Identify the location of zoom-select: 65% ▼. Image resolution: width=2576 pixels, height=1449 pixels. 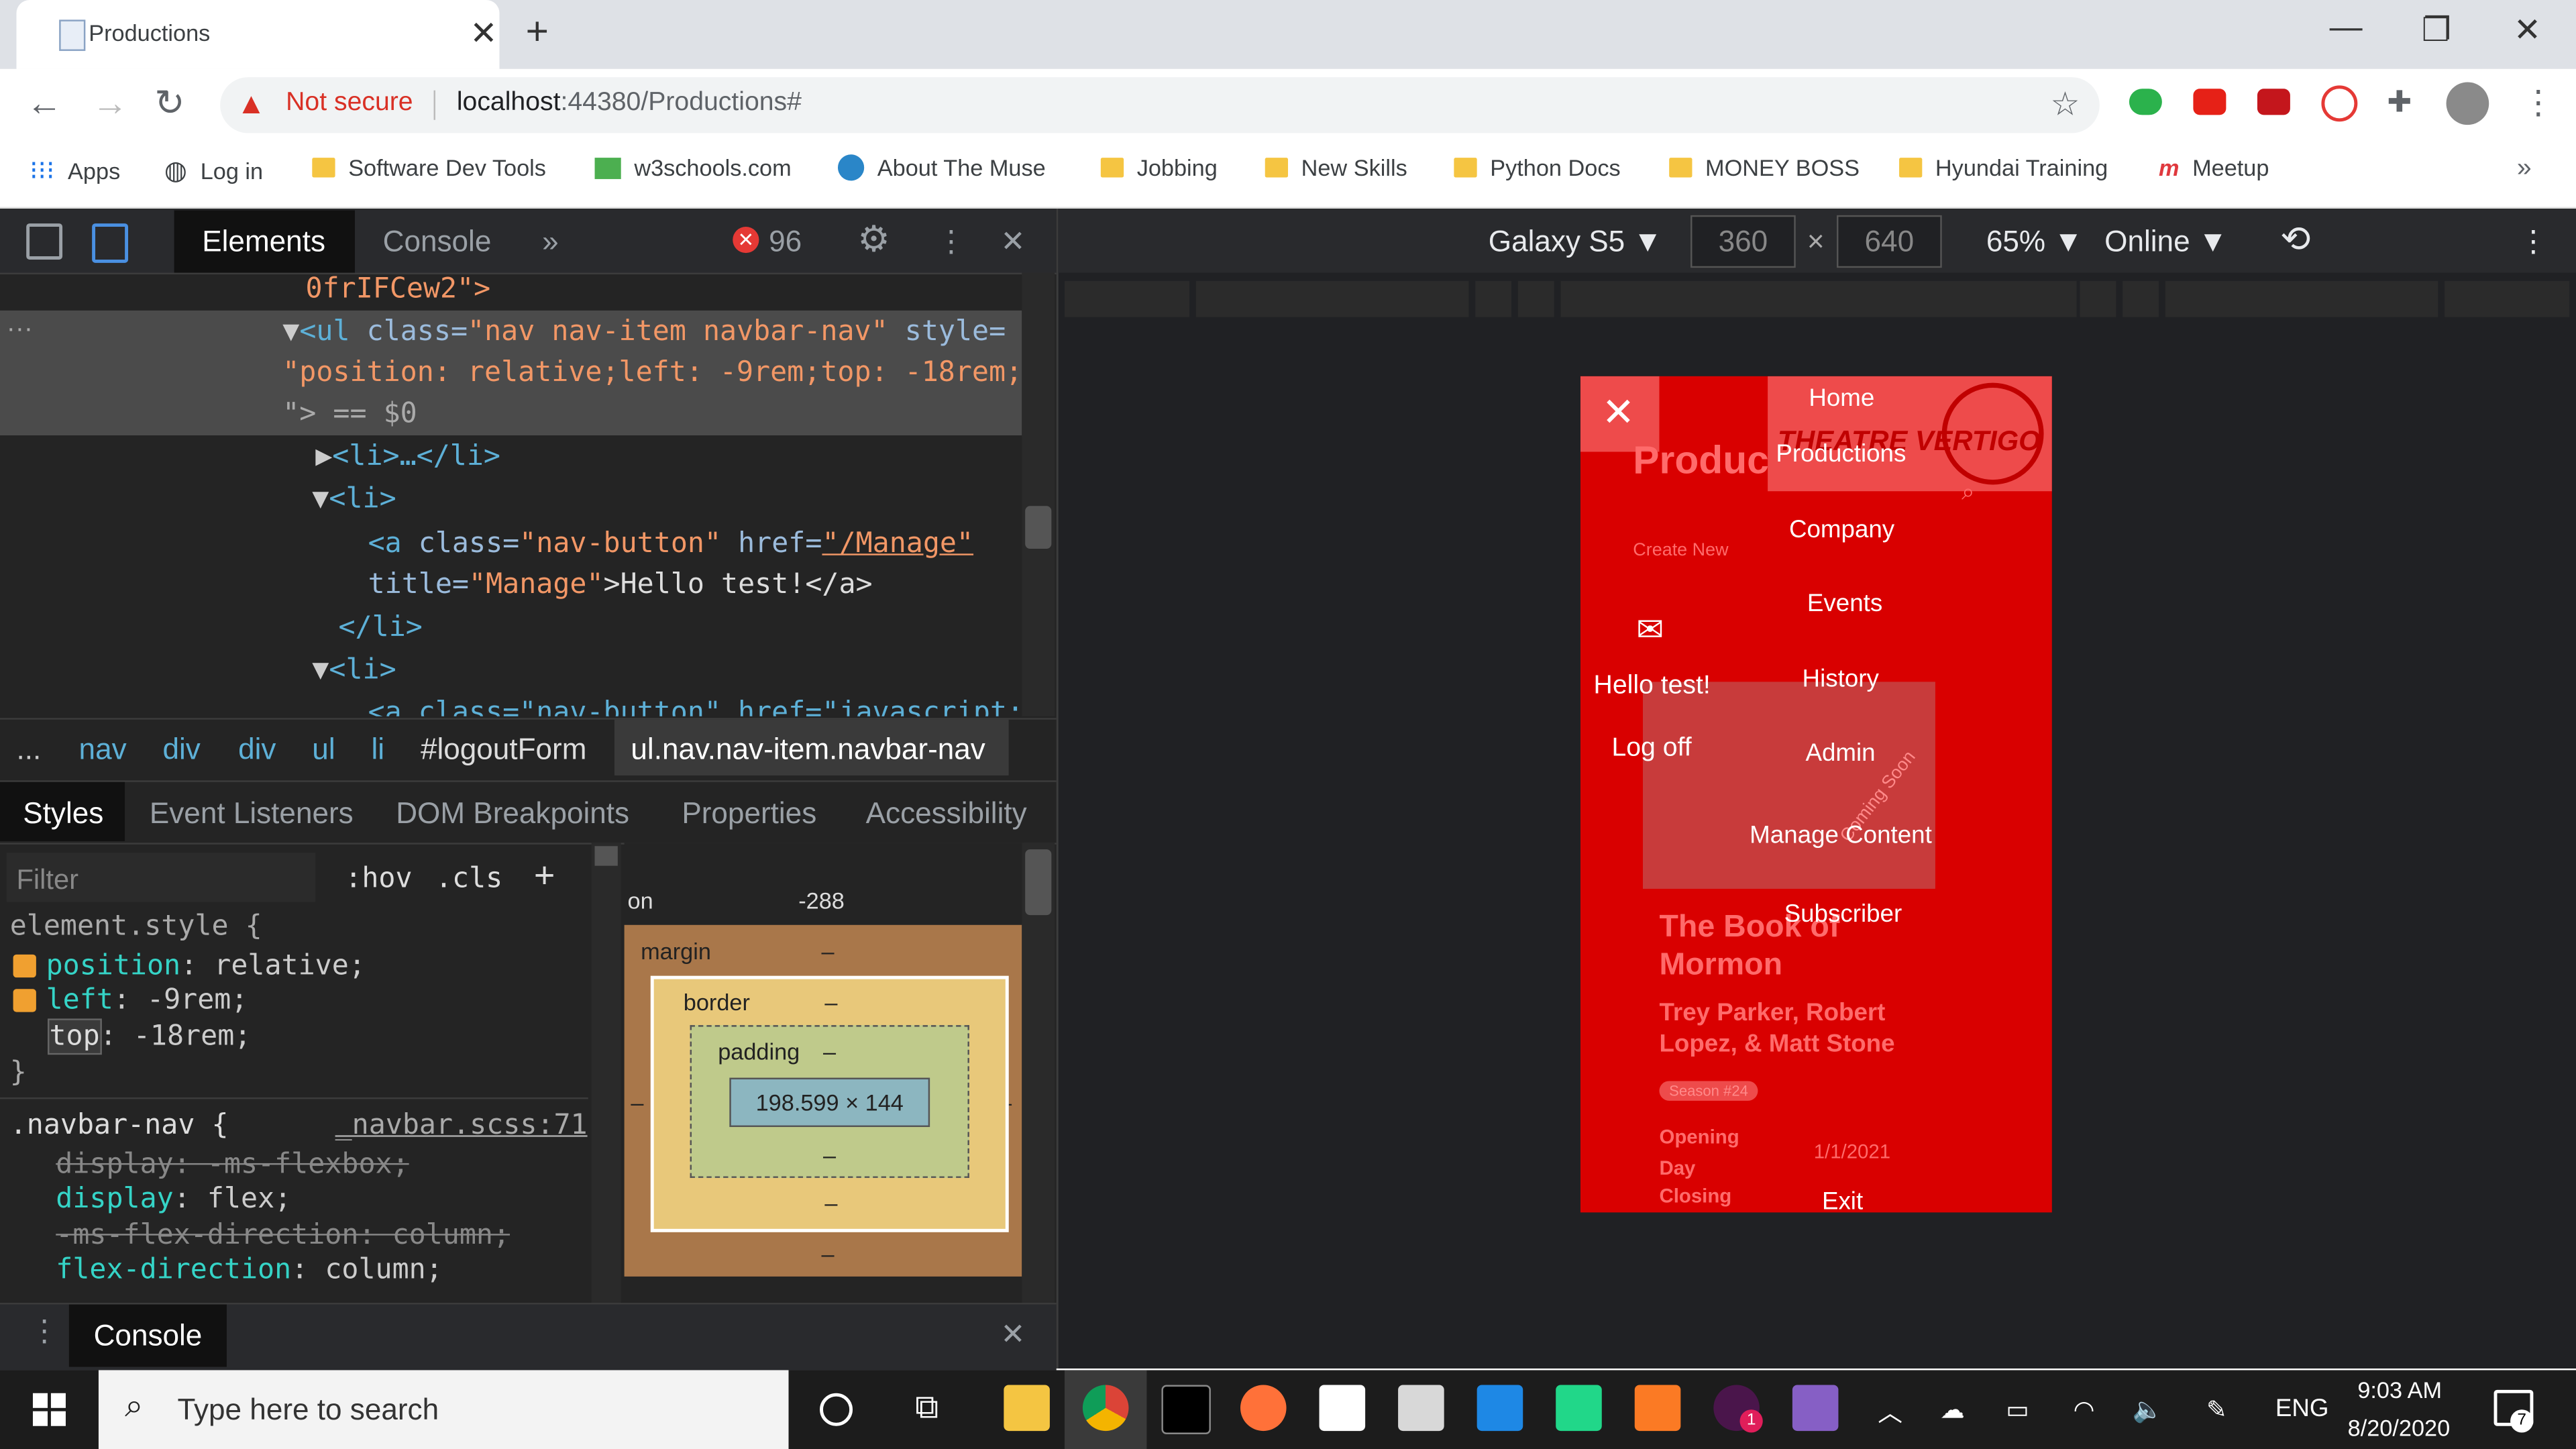
(2034, 242).